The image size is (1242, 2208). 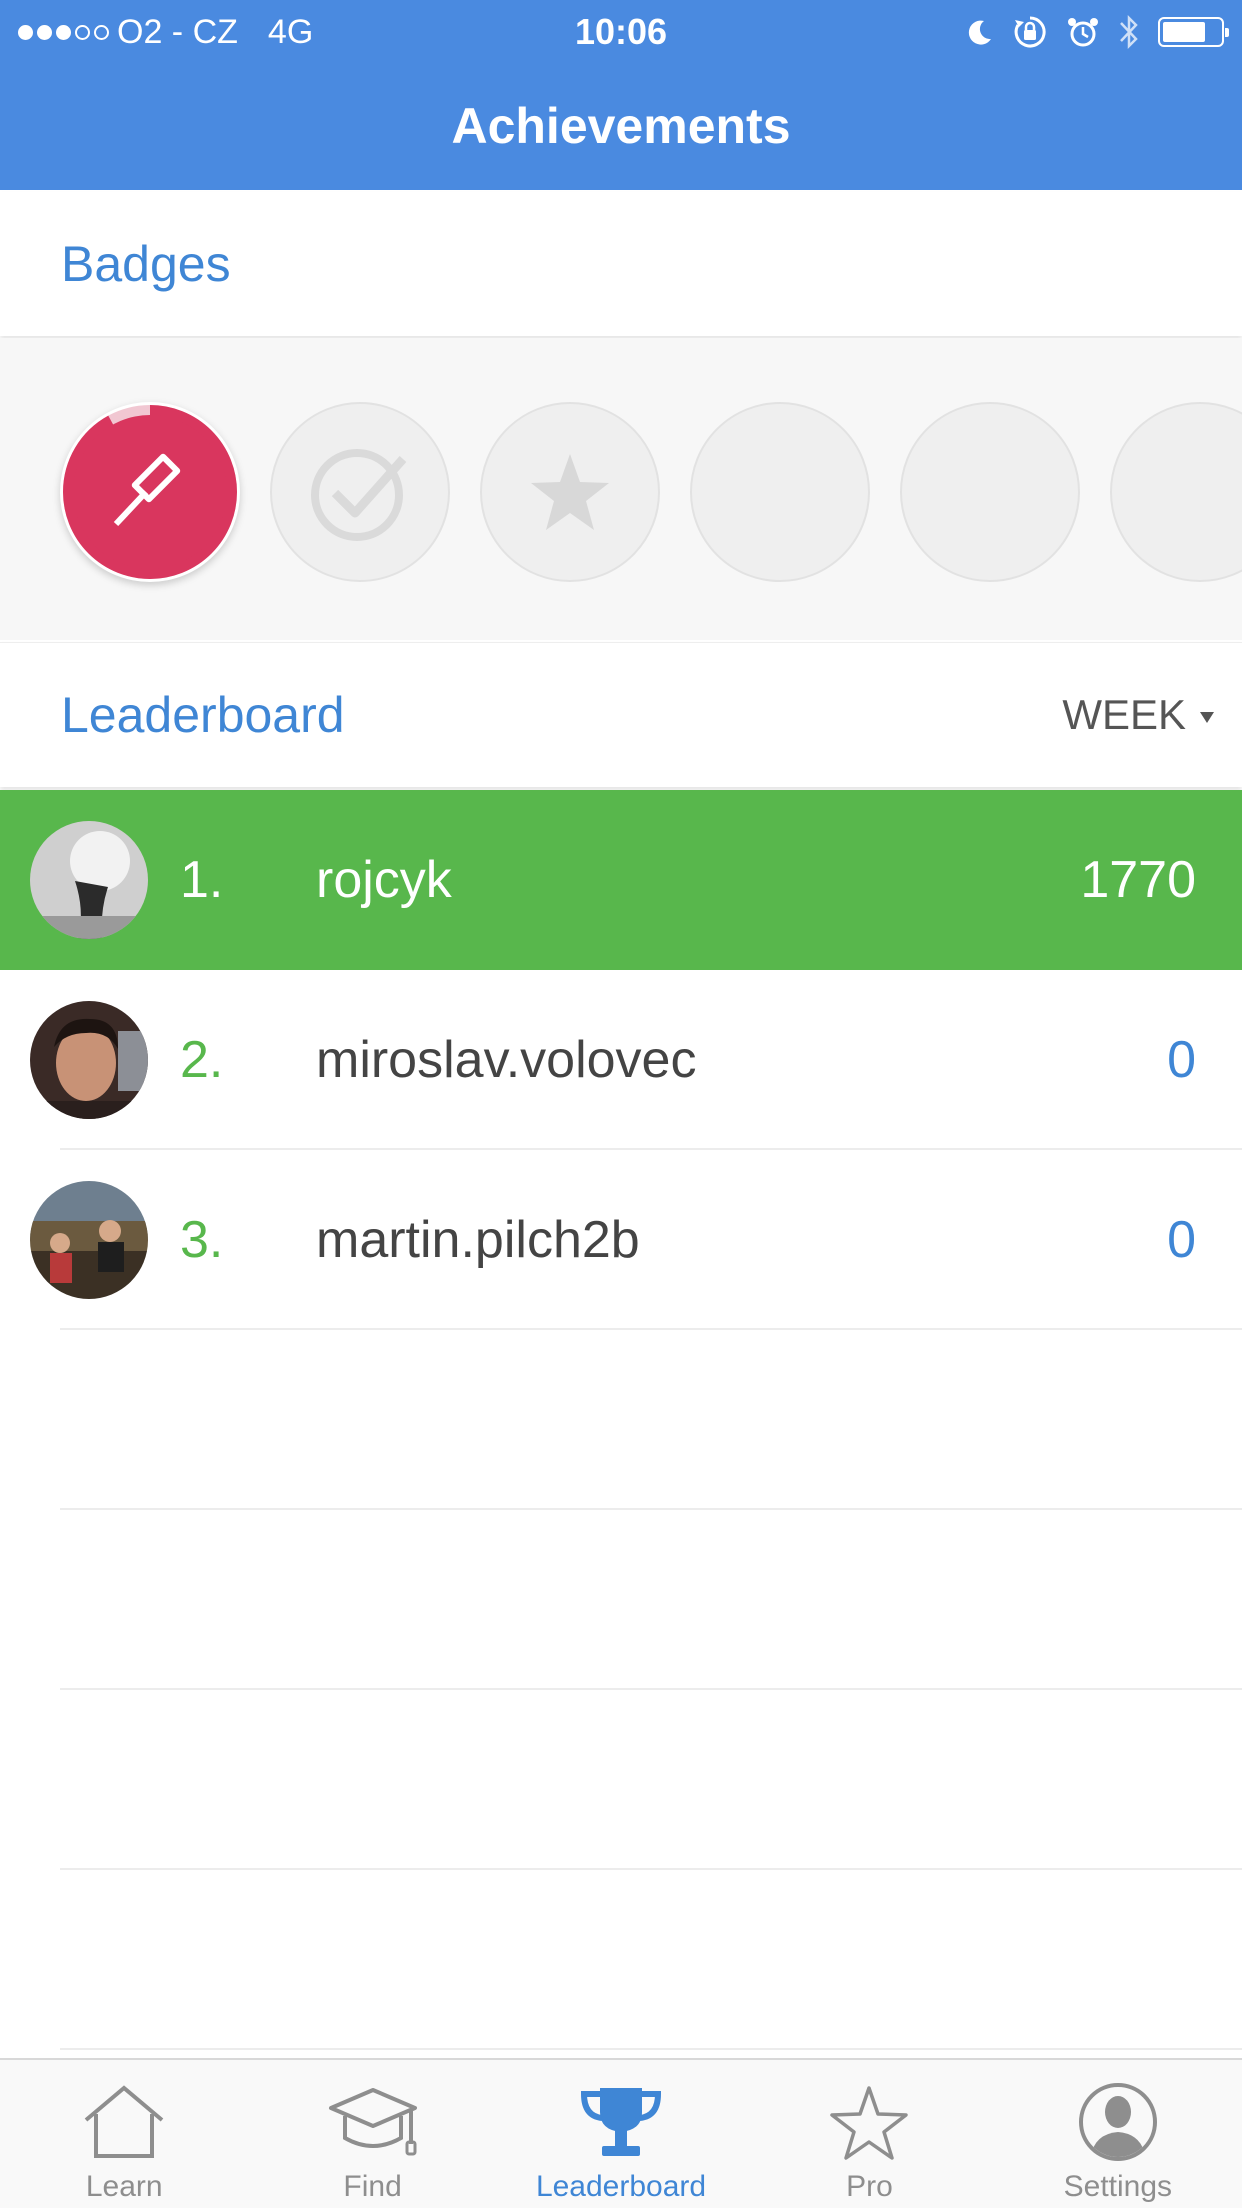 What do you see at coordinates (1030, 32) in the screenshot?
I see `orientation-lock-icon` at bounding box center [1030, 32].